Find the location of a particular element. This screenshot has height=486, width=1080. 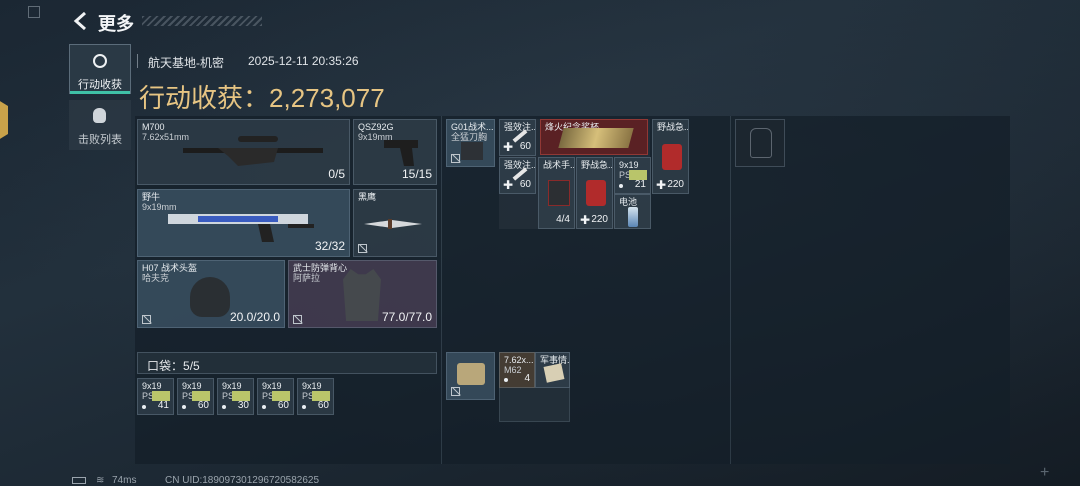

earnings-value: 2,273,077 is located at coordinates (327, 98).